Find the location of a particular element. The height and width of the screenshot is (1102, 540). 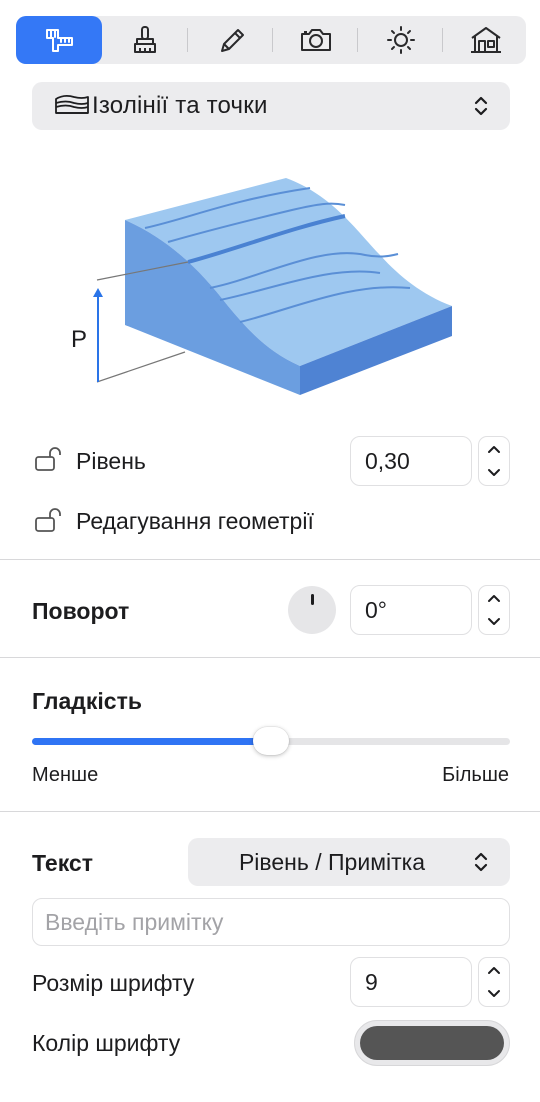

tab-brush is located at coordinates (145, 40).